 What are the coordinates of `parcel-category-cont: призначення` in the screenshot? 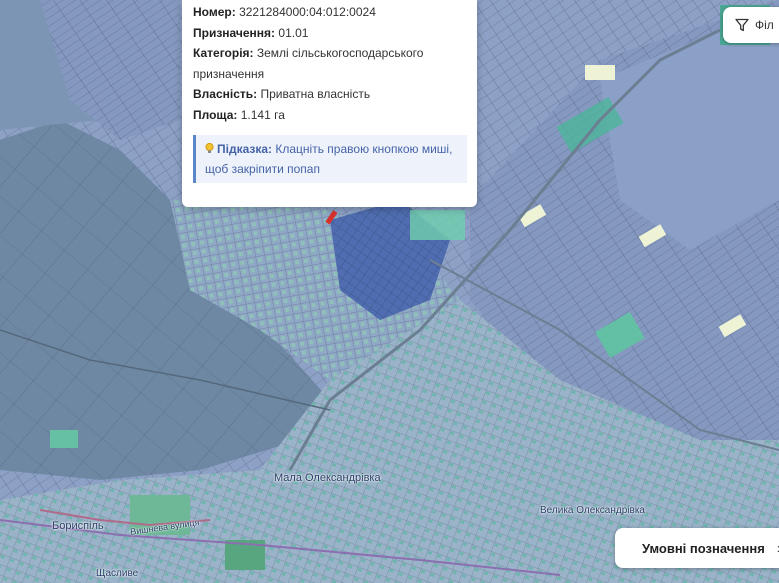 It's located at (229, 73).